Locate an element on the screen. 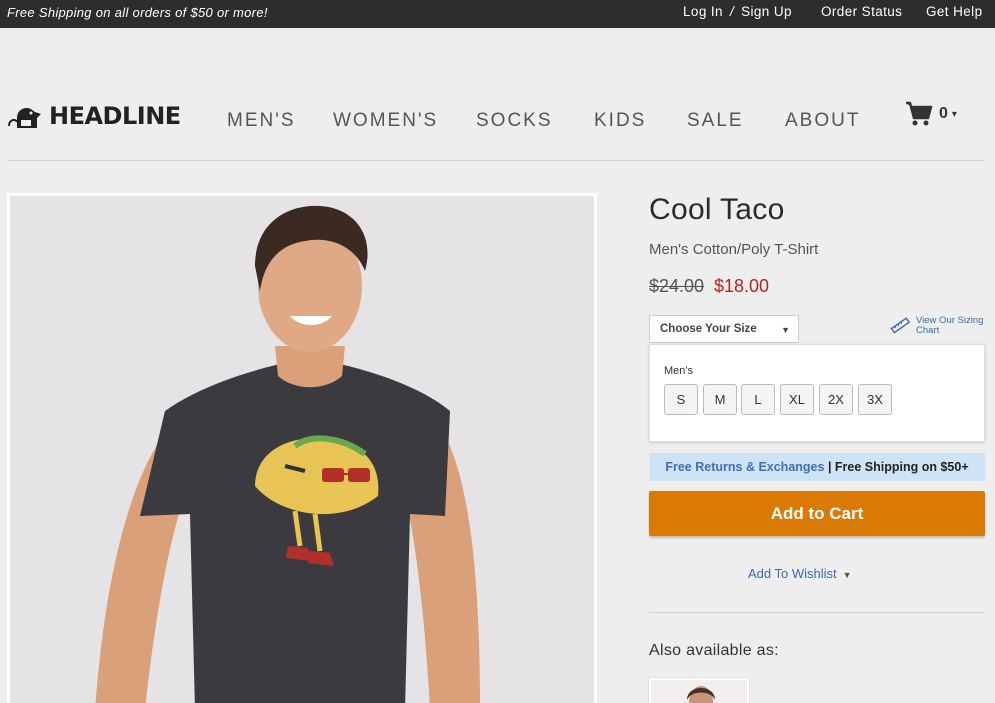 This screenshot has height=703, width=995. nav-sale: SALE is located at coordinates (715, 121).